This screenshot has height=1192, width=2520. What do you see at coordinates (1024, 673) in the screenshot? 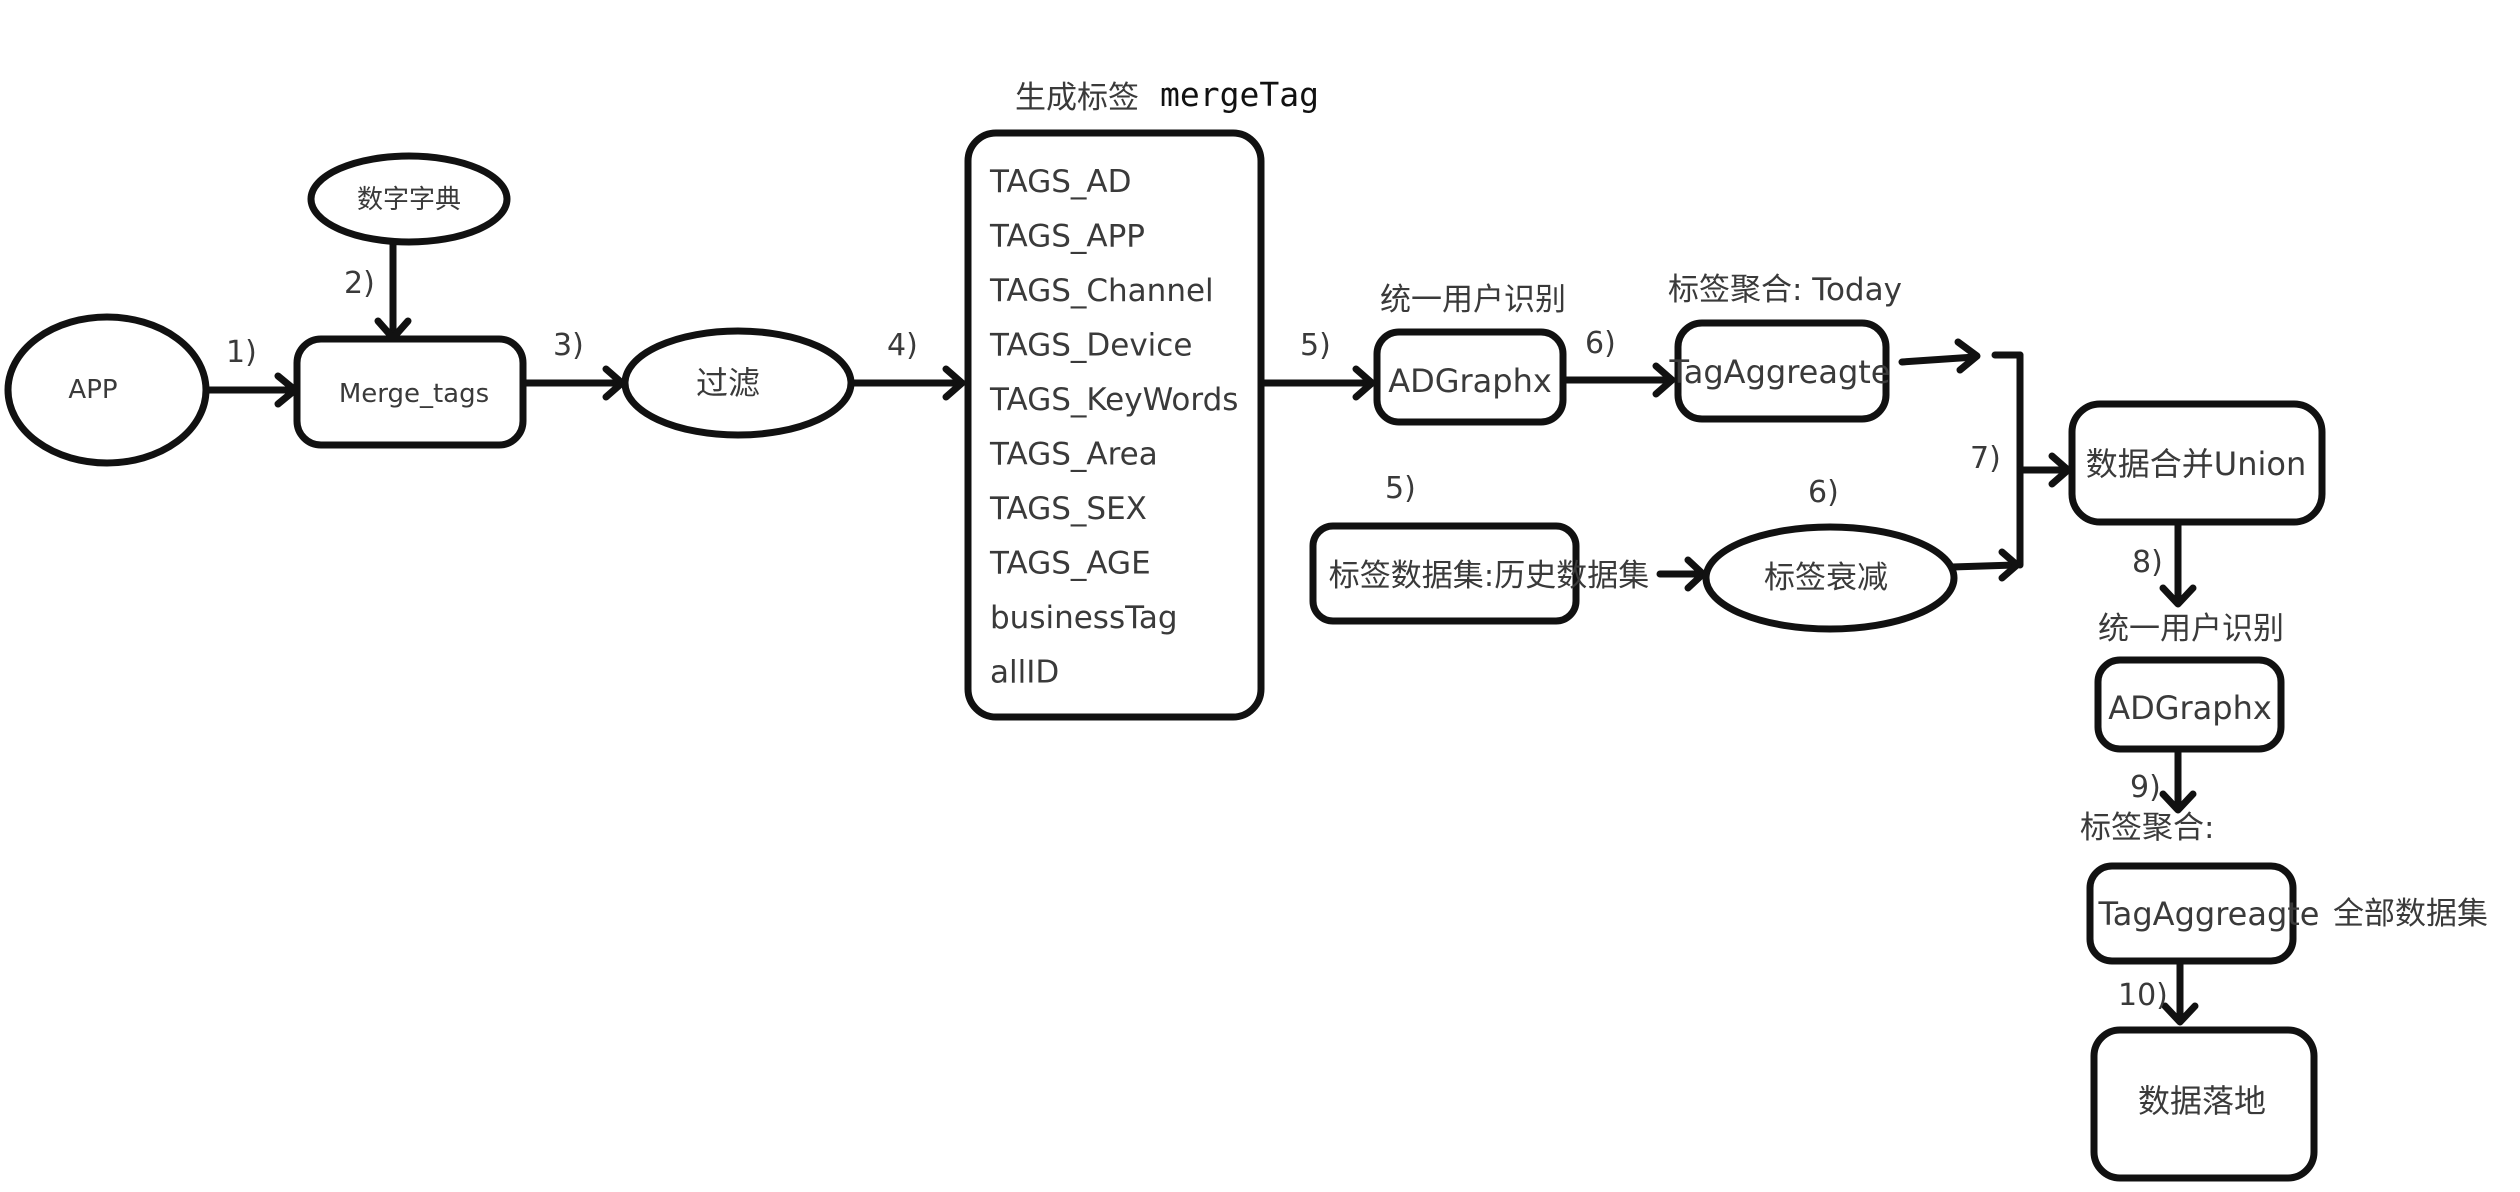
I see `tag-item: allID` at bounding box center [1024, 673].